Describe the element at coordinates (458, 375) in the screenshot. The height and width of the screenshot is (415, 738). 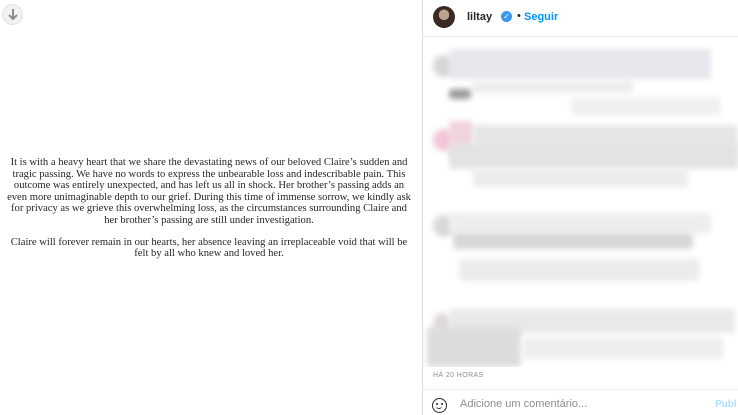
I see `post-timestamp: HÁ 20 HORAS` at that location.